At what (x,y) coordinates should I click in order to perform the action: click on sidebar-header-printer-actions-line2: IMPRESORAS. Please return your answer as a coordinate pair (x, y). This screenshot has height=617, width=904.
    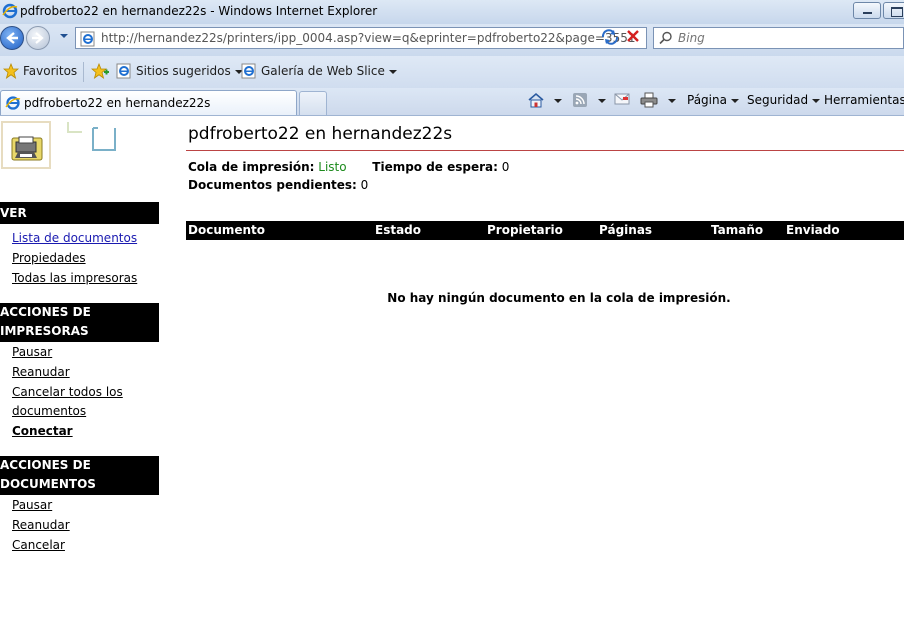
    Looking at the image, I should click on (44, 331).